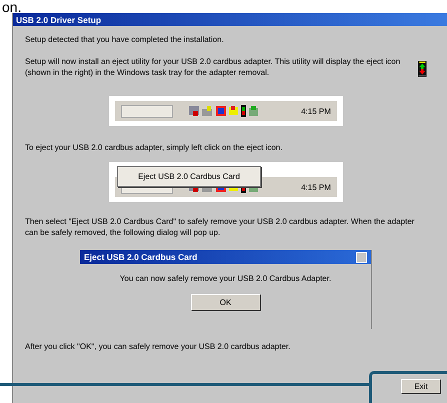 The height and width of the screenshot is (403, 447). I want to click on install-note: Setup will now install an eject utility for your USB 2.0 cardbus adapter. This utility will display the eject icon (shown in the right) in the Windows task tray for the adapter removal., so click(213, 67).